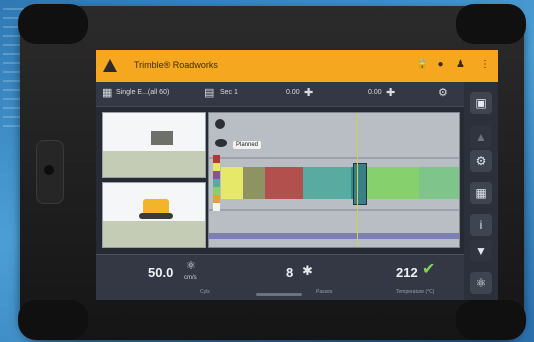 The height and width of the screenshot is (342, 534). Describe the element at coordinates (334, 158) in the screenshot. I see `lane-line-top` at that location.